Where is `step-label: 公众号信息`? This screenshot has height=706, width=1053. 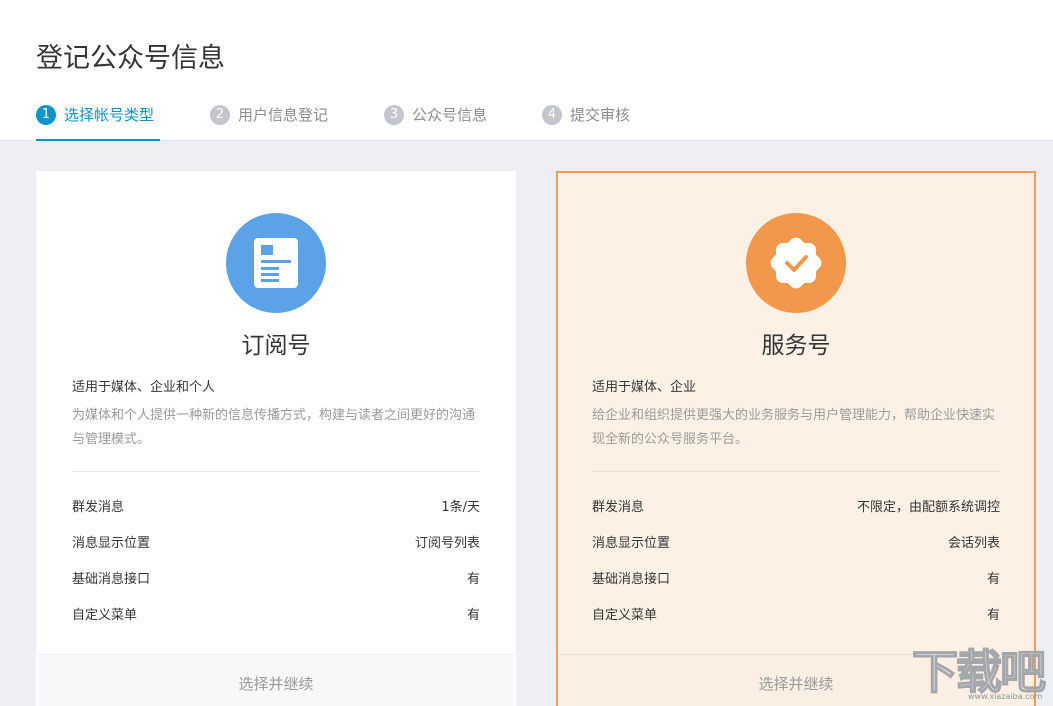
step-label: 公众号信息 is located at coordinates (449, 115).